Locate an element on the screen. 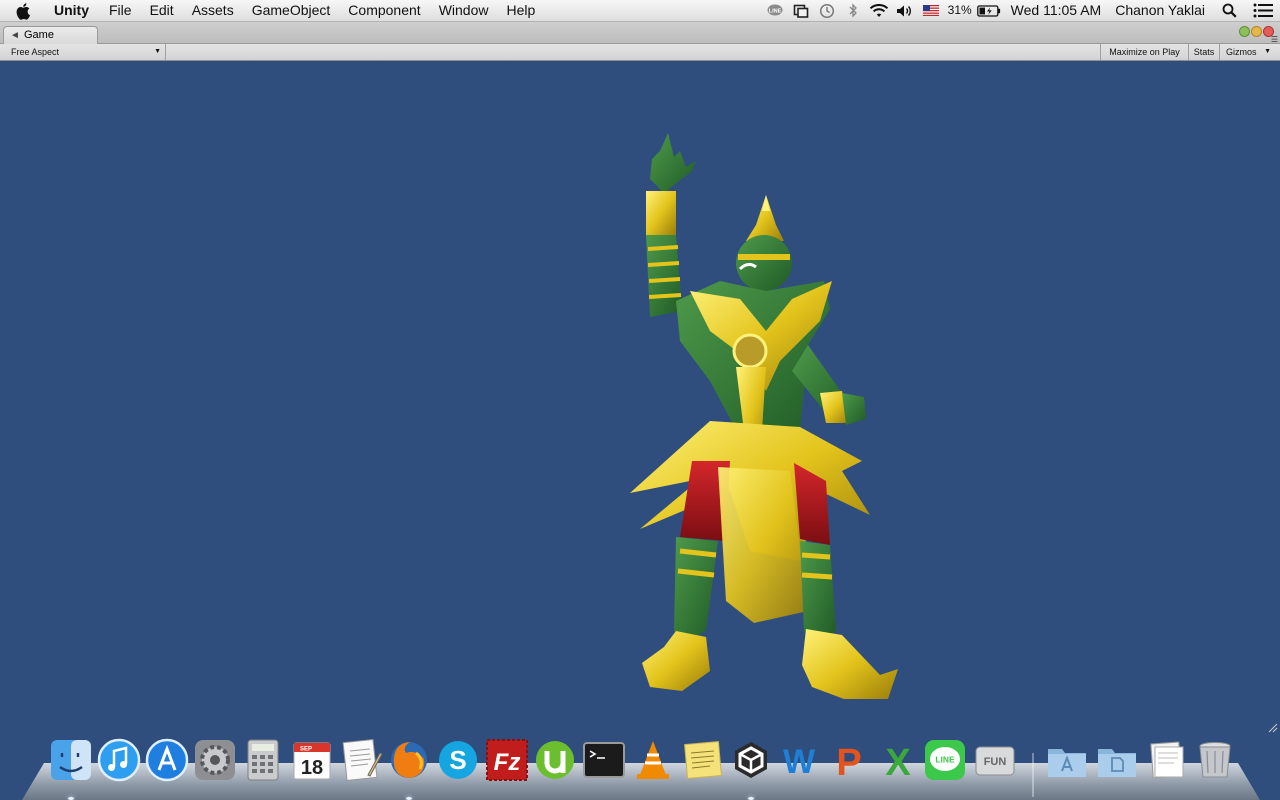 The height and width of the screenshot is (800, 1280). svg-text: FUN is located at coordinates (995, 762).